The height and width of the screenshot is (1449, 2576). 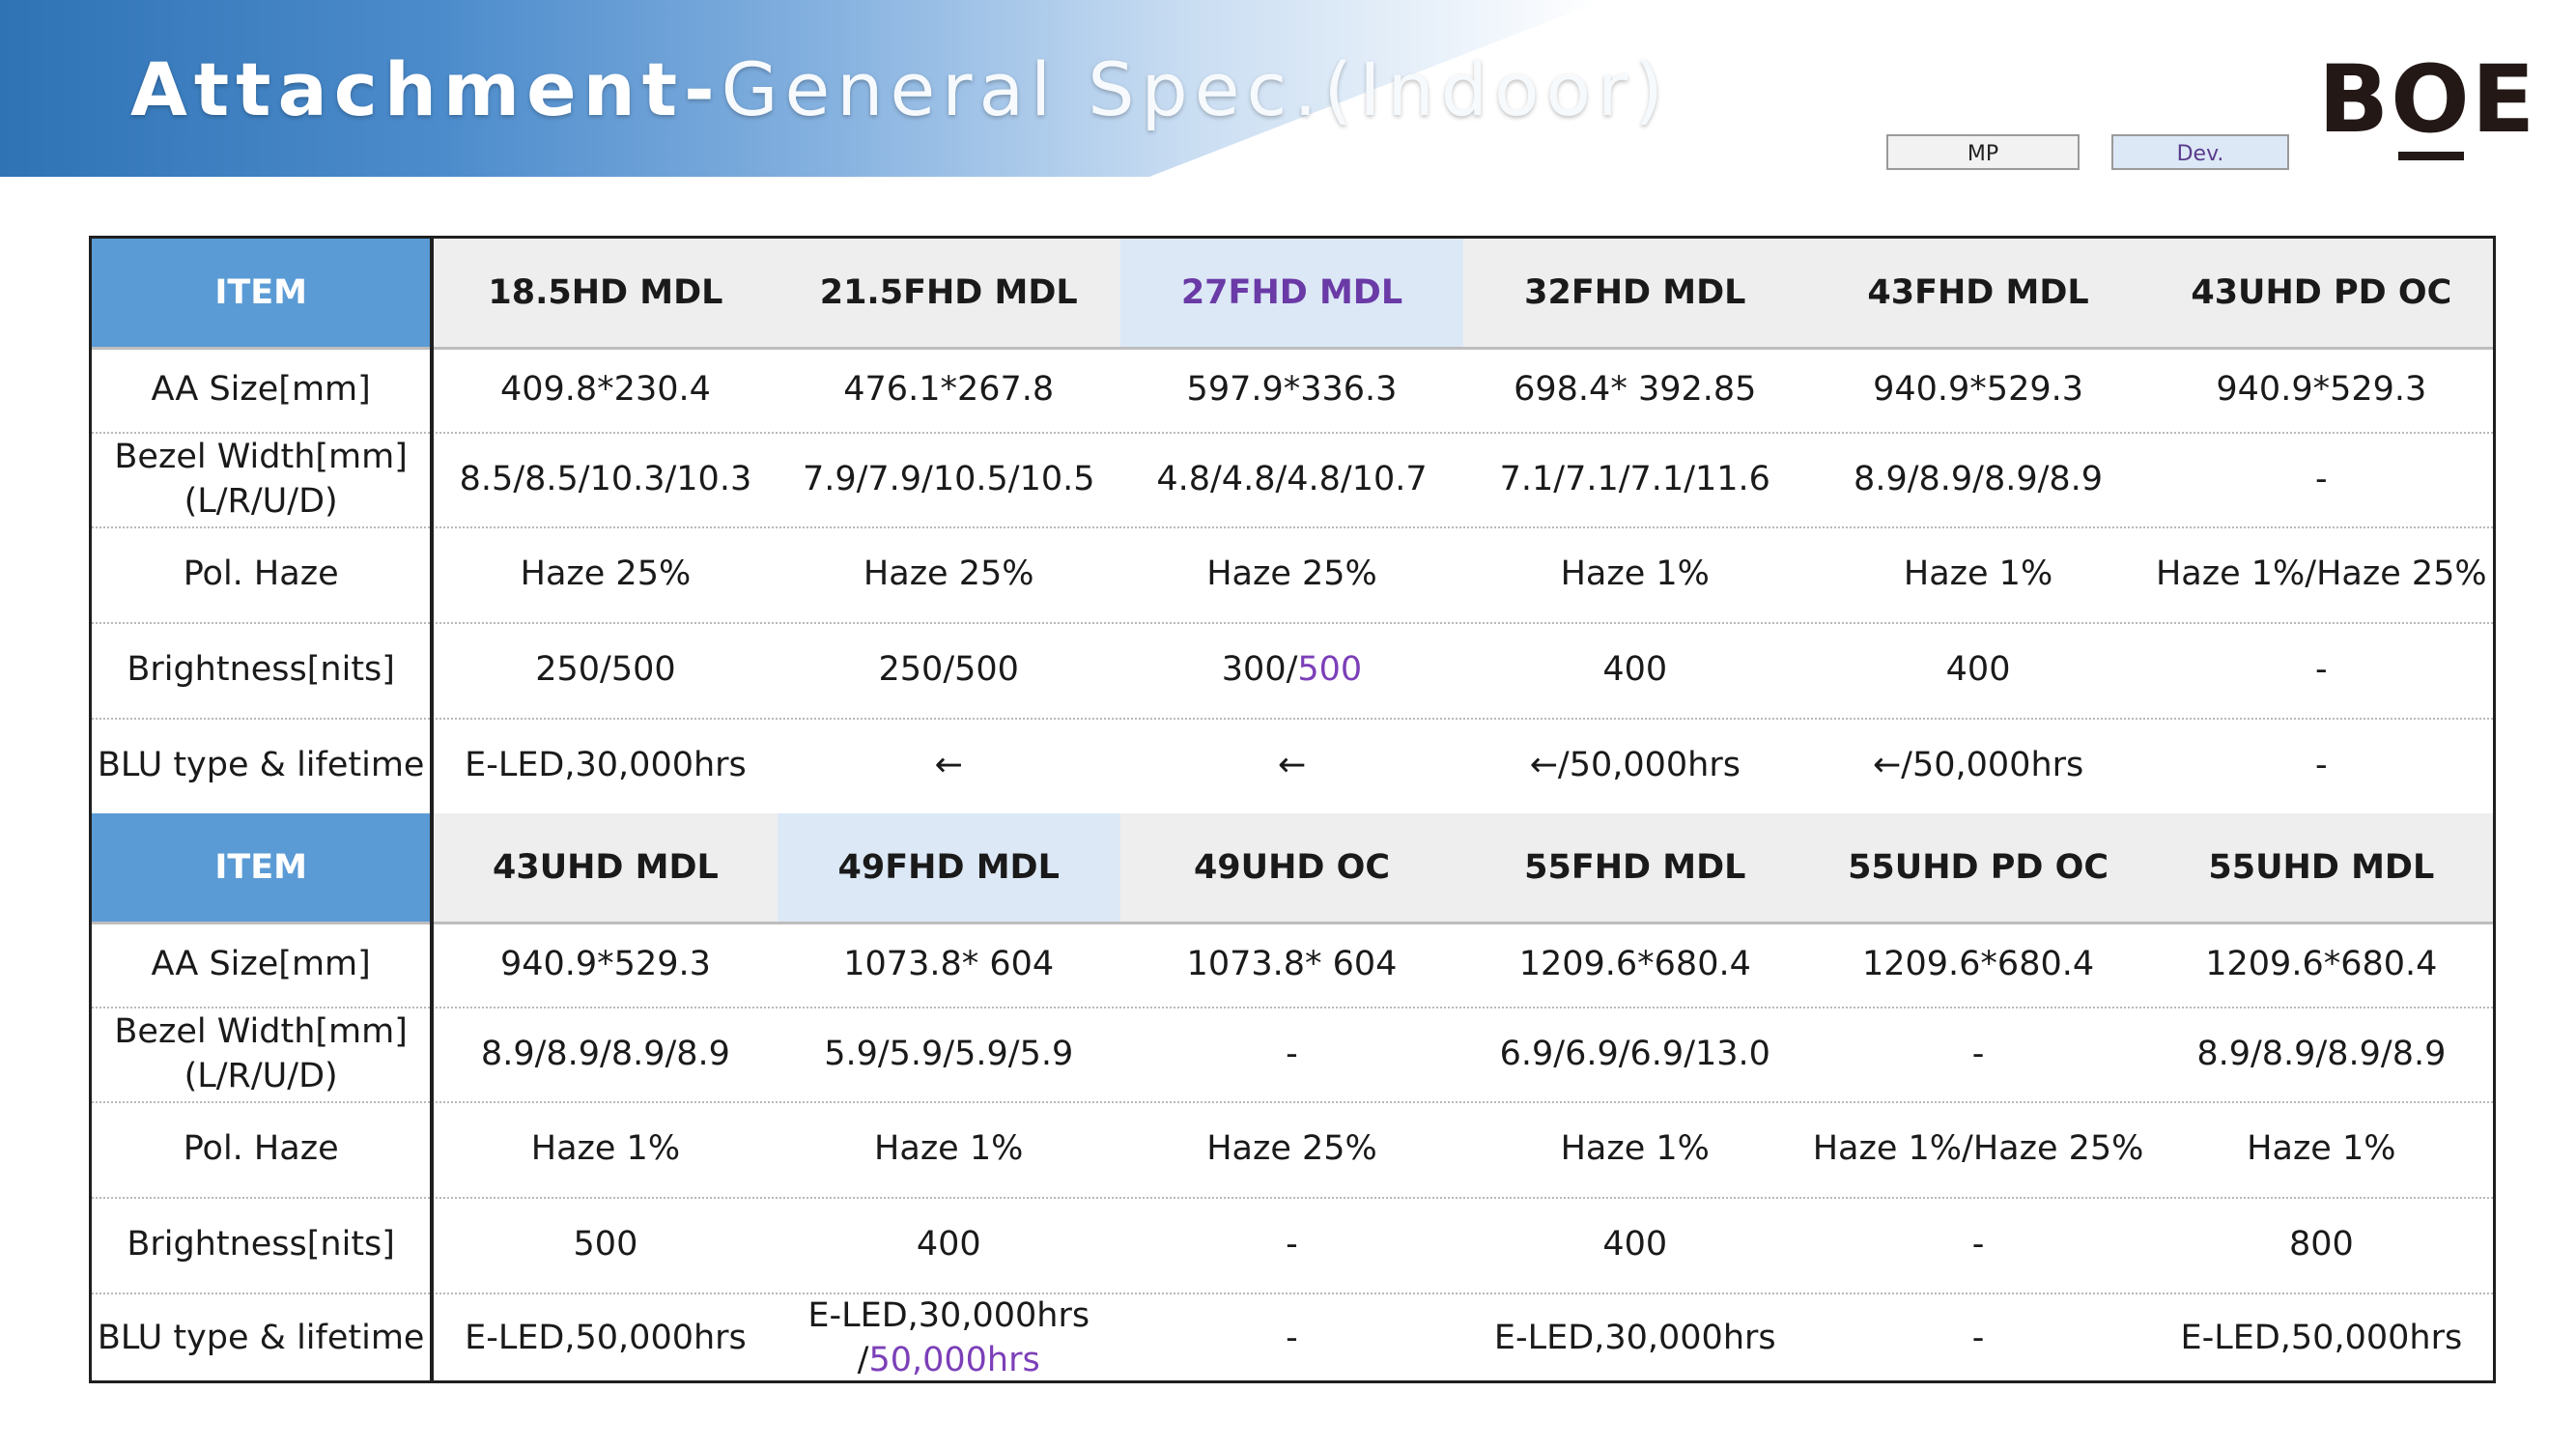 I want to click on table-cell: 500, so click(x=605, y=1244).